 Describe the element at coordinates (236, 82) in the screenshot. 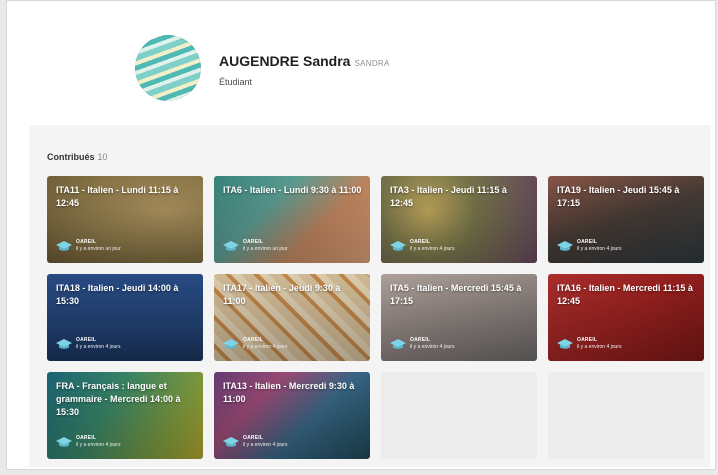

I see `profile-role: Étudiant` at that location.